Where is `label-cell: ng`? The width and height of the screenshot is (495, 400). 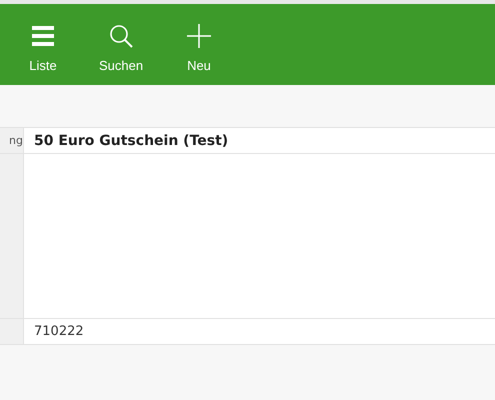 label-cell: ng is located at coordinates (12, 140).